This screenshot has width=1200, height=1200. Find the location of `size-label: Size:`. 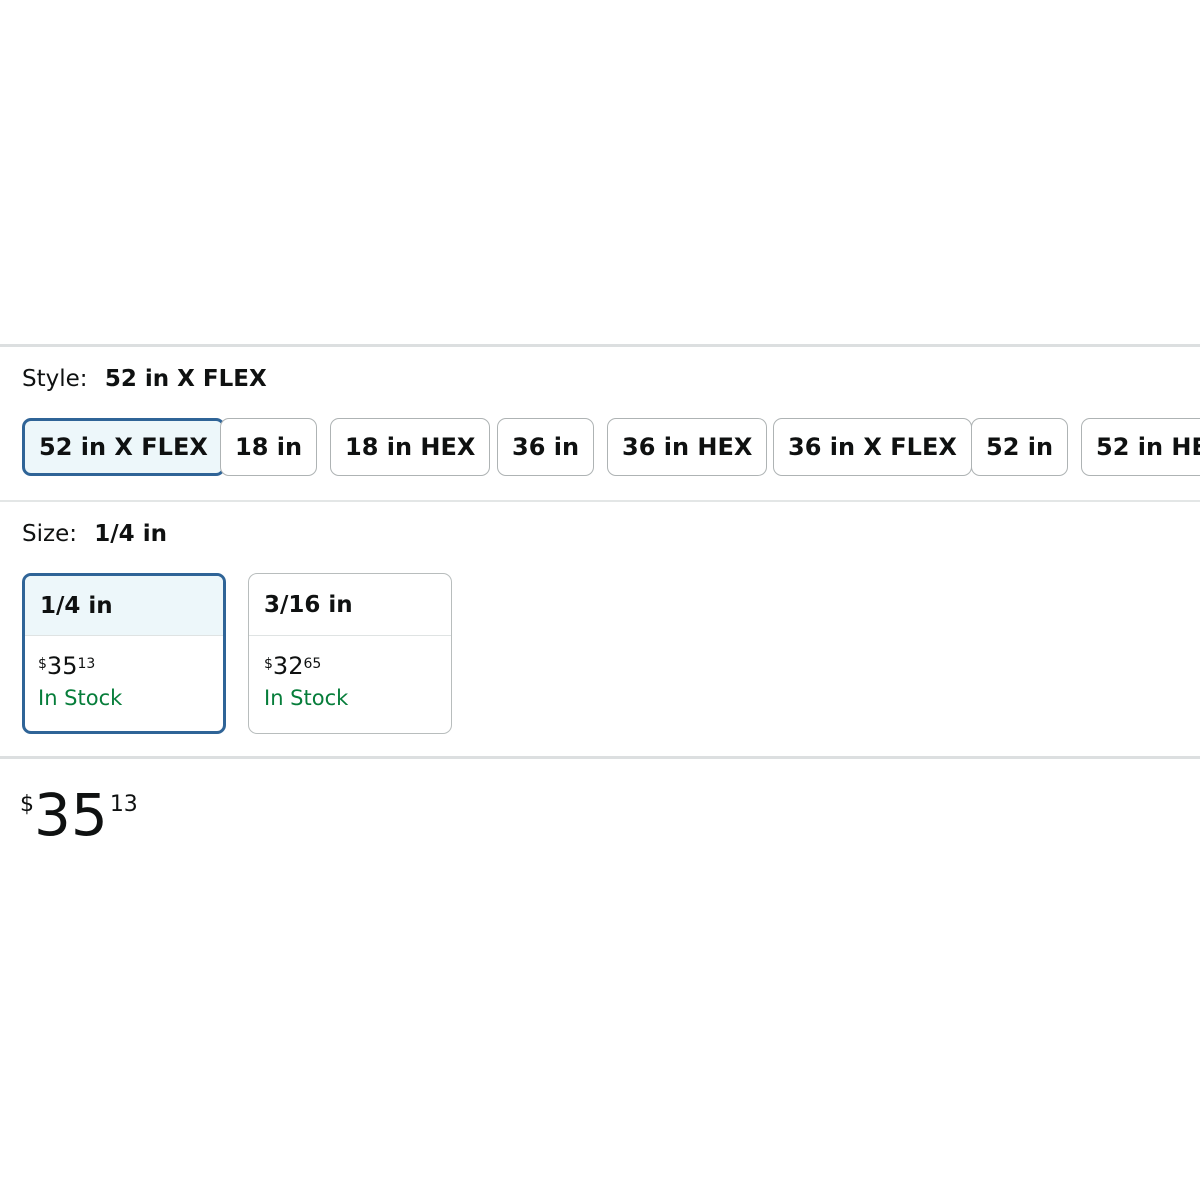

size-label: Size: is located at coordinates (49, 534).